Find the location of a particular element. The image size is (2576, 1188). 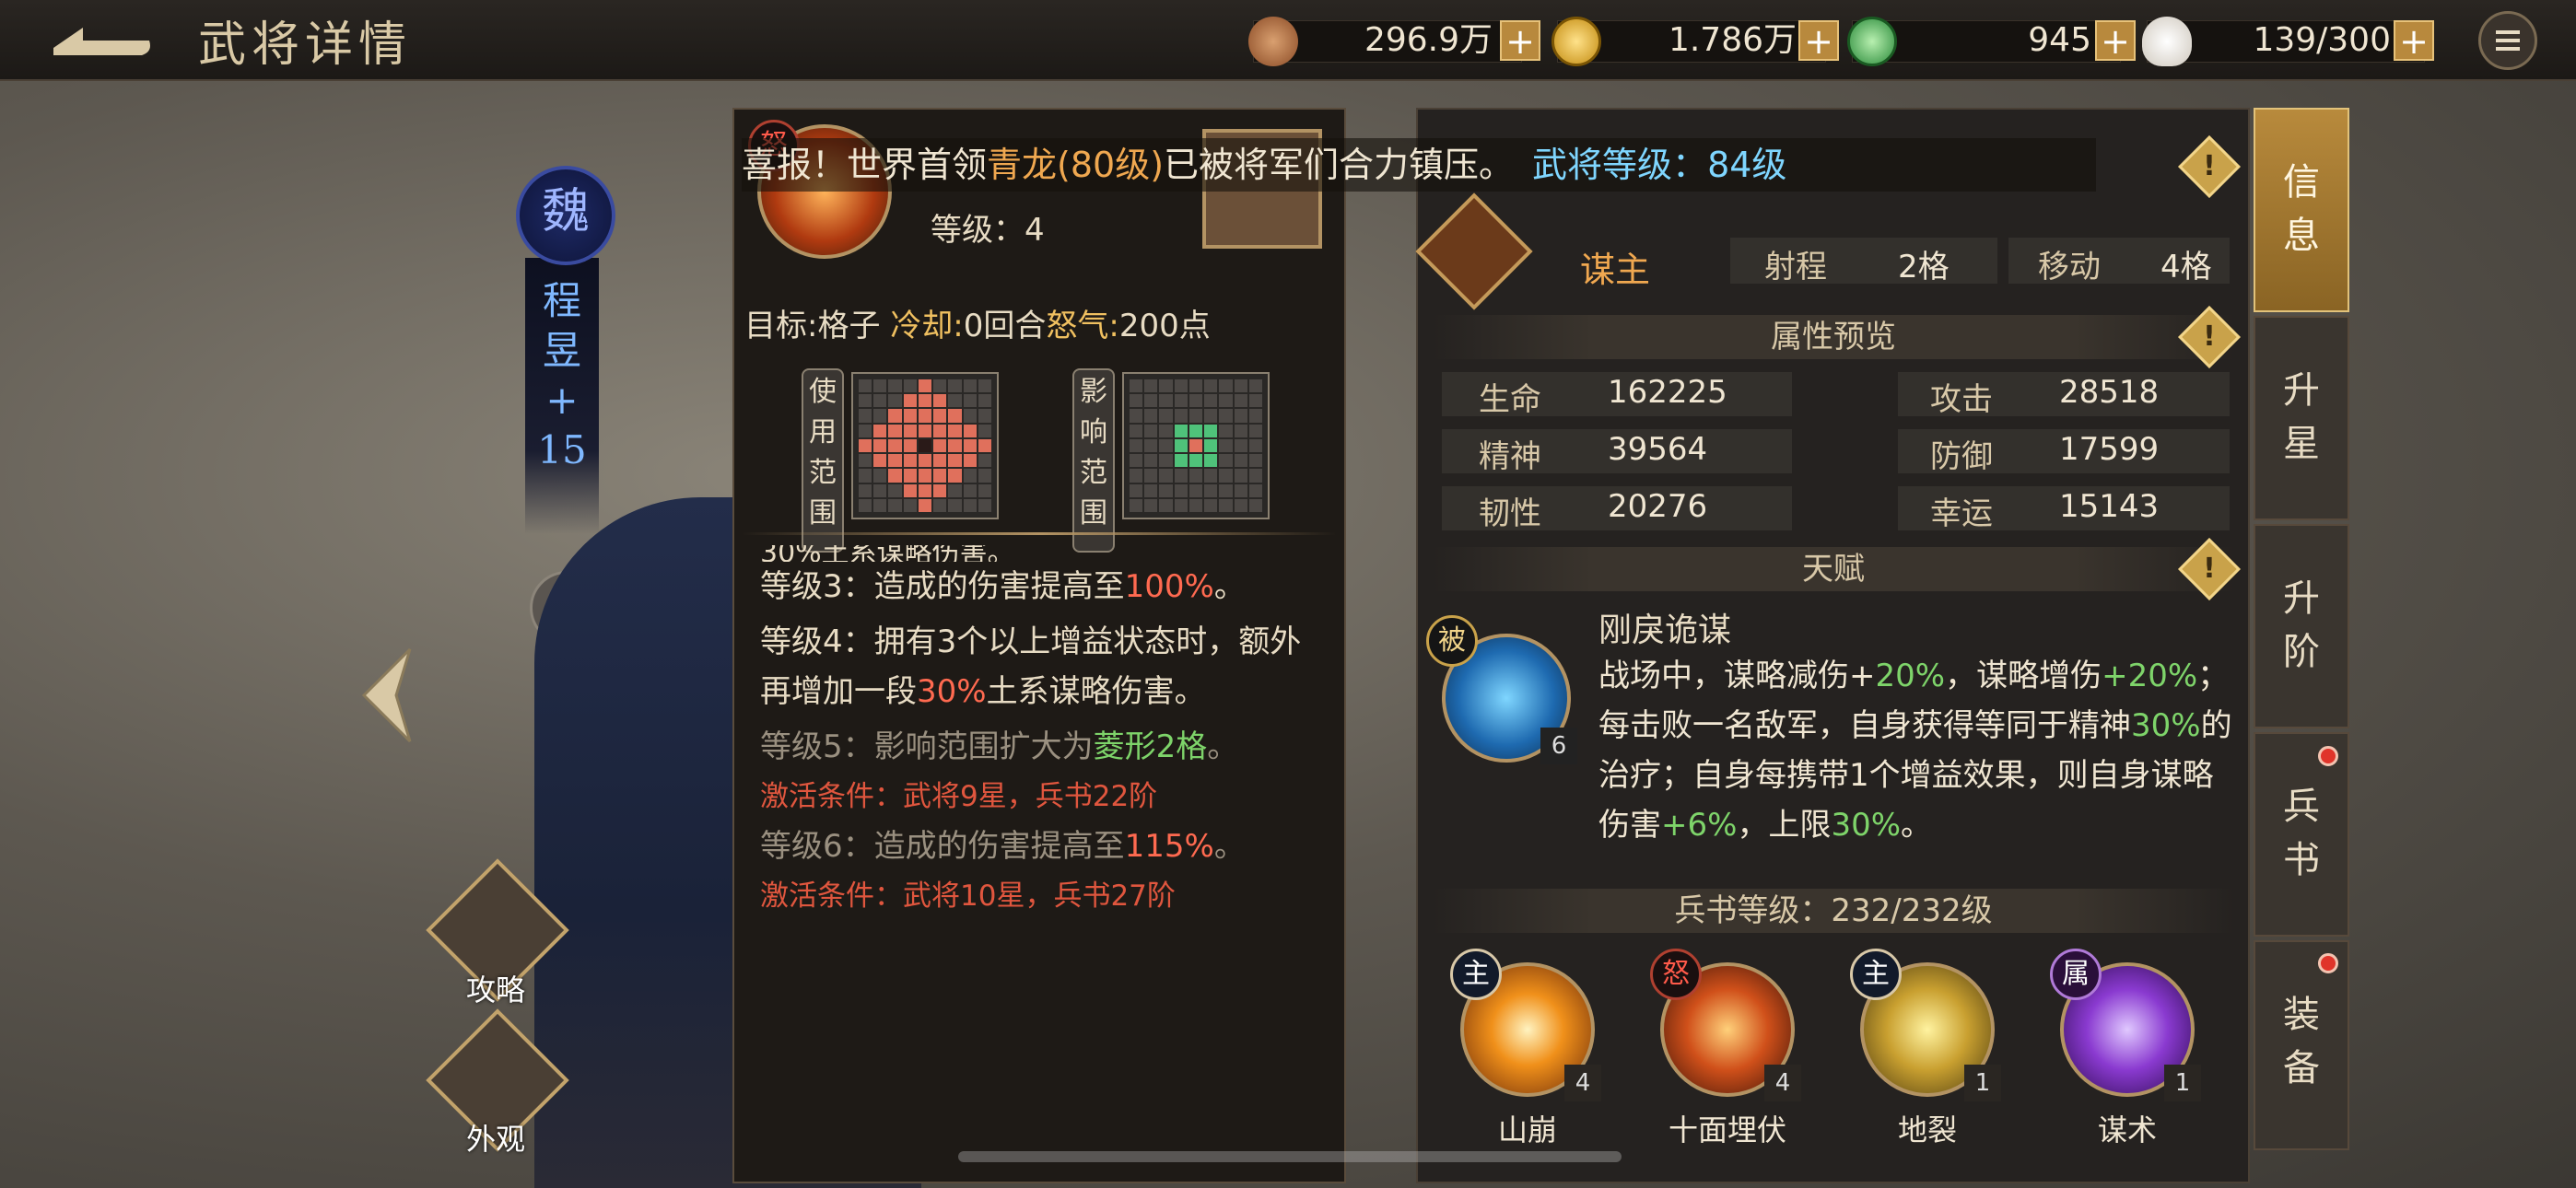

skill-badge: 主 is located at coordinates (1876, 974).